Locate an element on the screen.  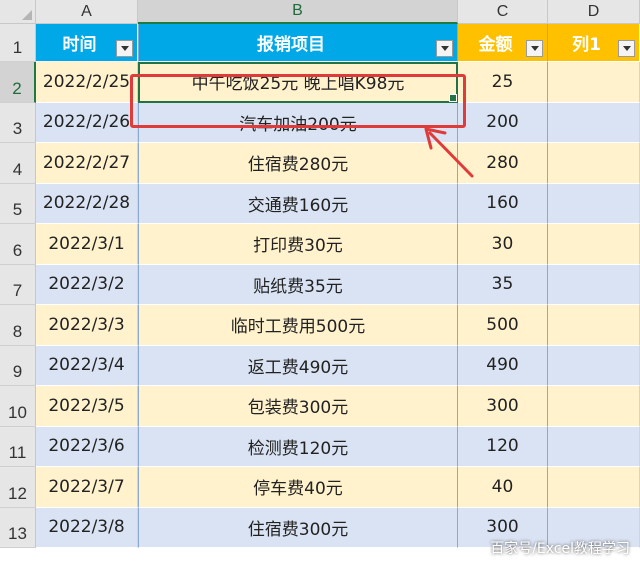
row-header: 2 is located at coordinates (18, 82).